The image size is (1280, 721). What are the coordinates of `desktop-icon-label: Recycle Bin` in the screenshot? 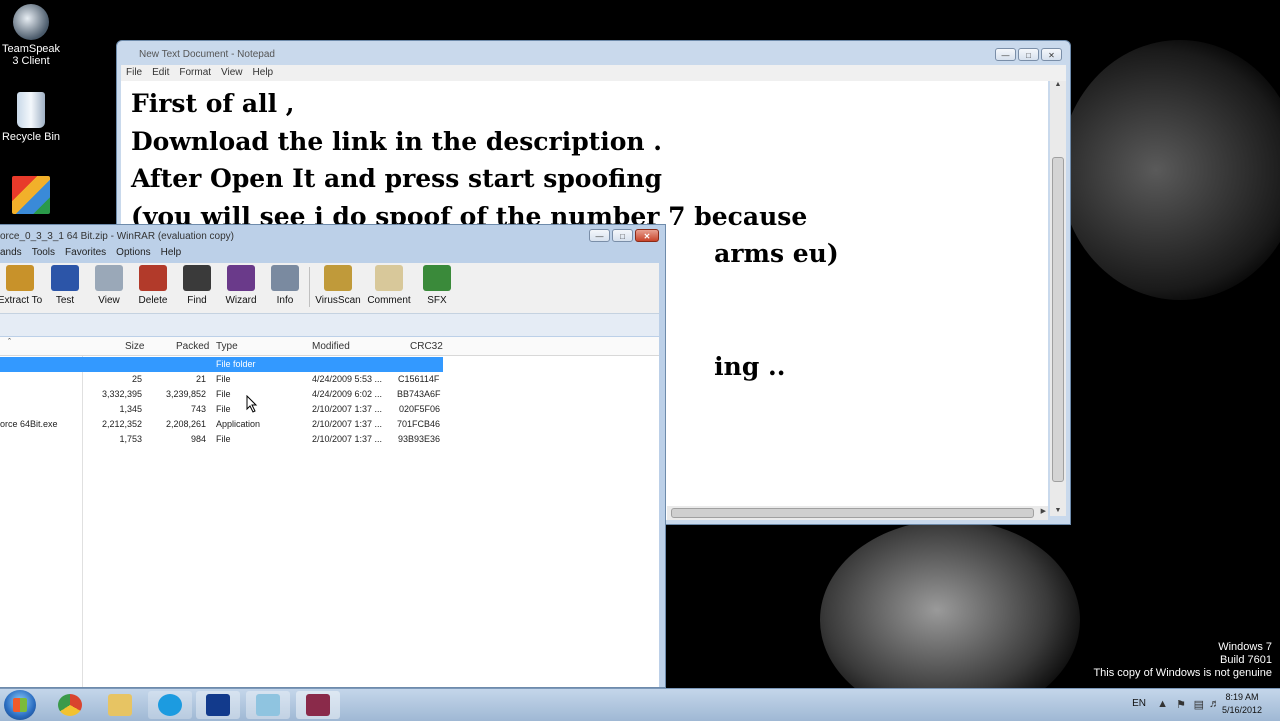 It's located at (31, 137).